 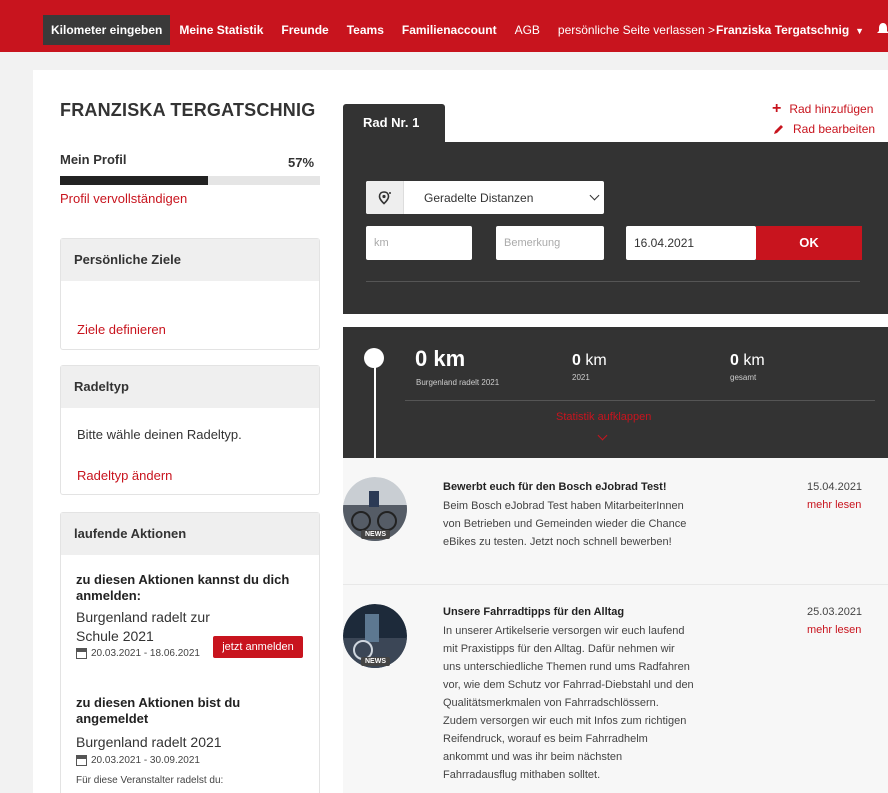 What do you see at coordinates (190, 387) in the screenshot?
I see `rider-type-heading: Radeltyp` at bounding box center [190, 387].